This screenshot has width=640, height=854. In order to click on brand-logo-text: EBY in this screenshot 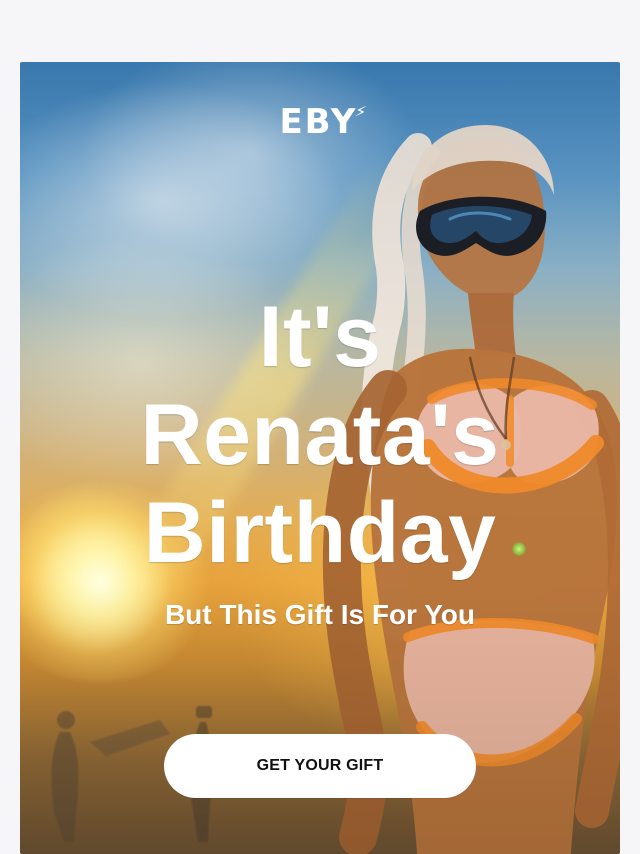, I will do `click(318, 122)`.